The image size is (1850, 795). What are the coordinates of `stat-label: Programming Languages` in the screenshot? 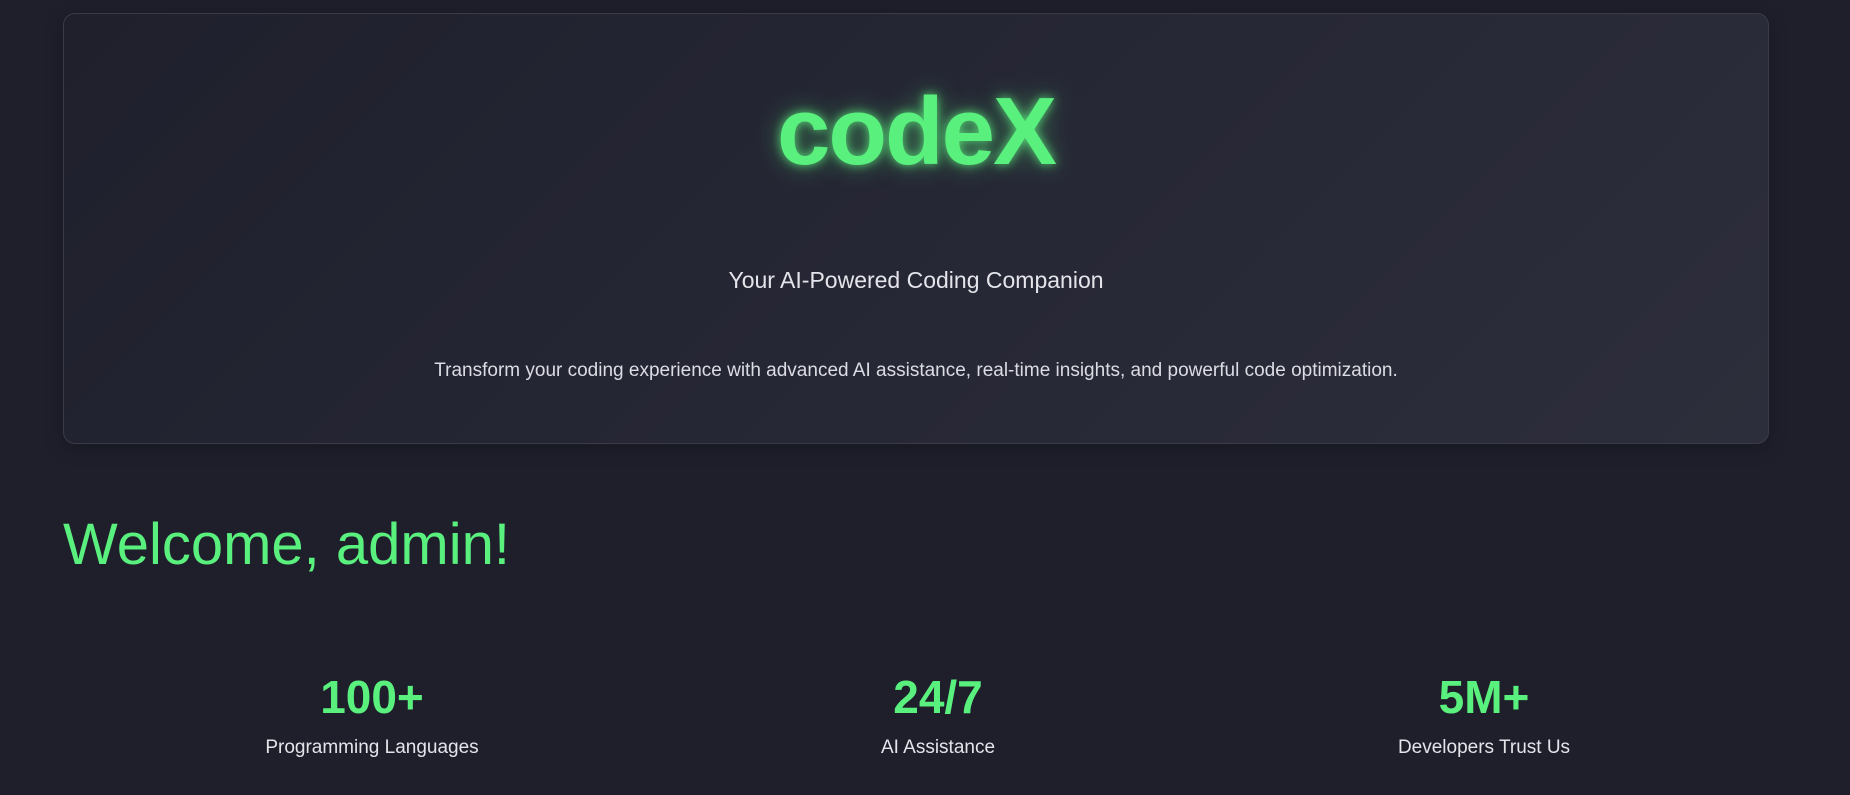 It's located at (372, 747).